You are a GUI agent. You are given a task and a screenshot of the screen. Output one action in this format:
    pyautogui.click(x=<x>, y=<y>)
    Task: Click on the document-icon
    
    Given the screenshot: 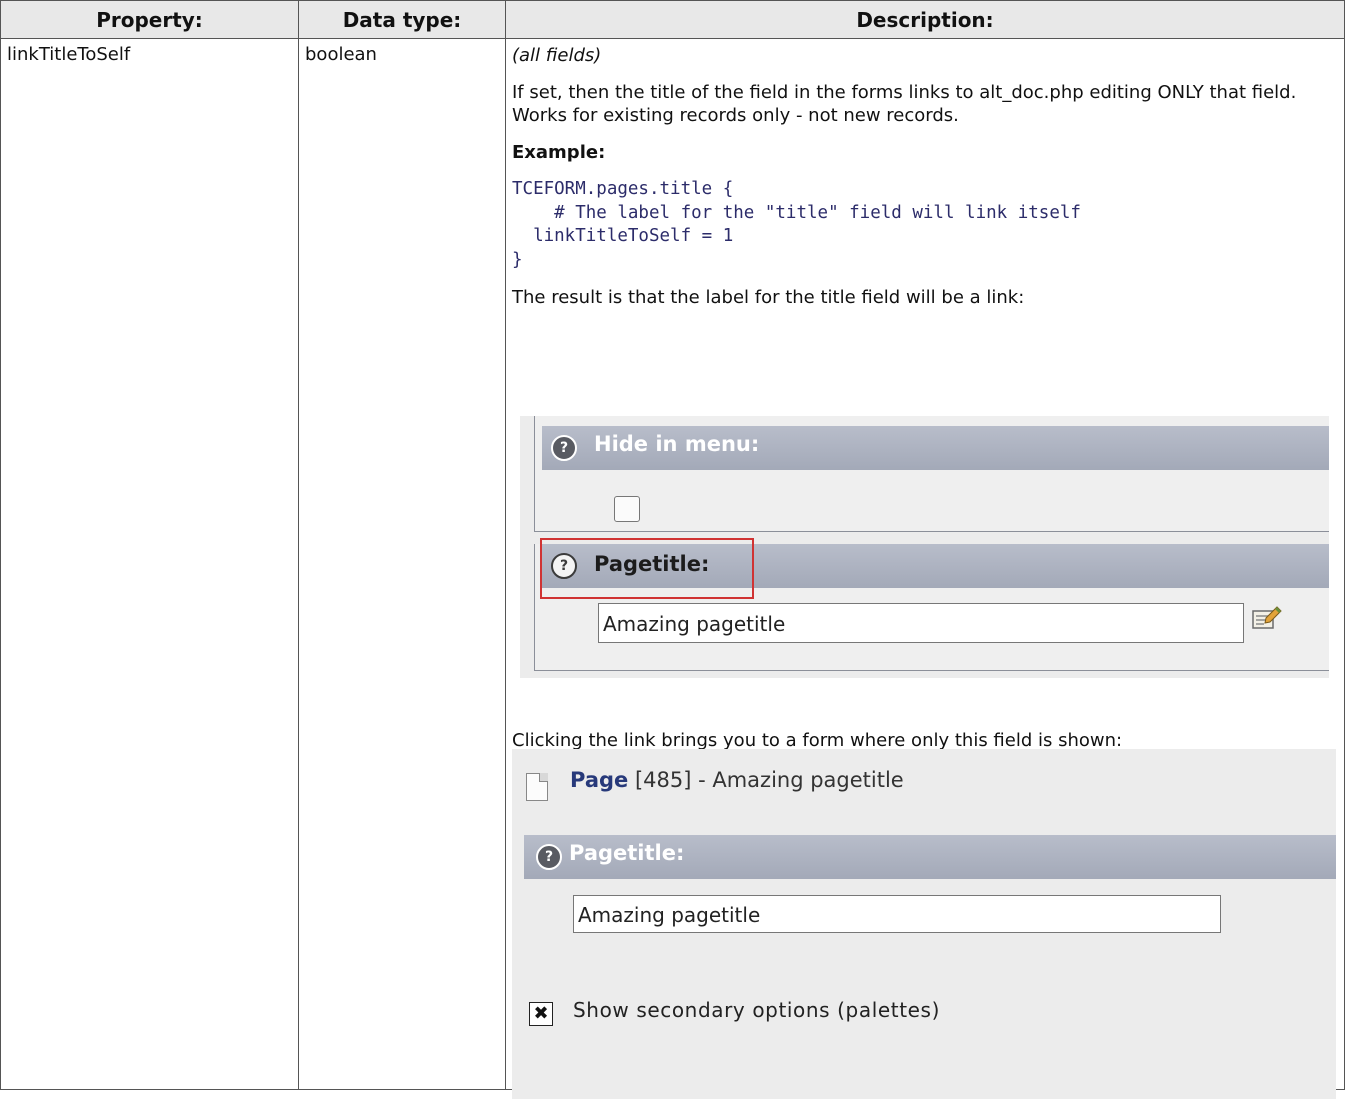 What is the action you would take?
    pyautogui.click(x=537, y=787)
    